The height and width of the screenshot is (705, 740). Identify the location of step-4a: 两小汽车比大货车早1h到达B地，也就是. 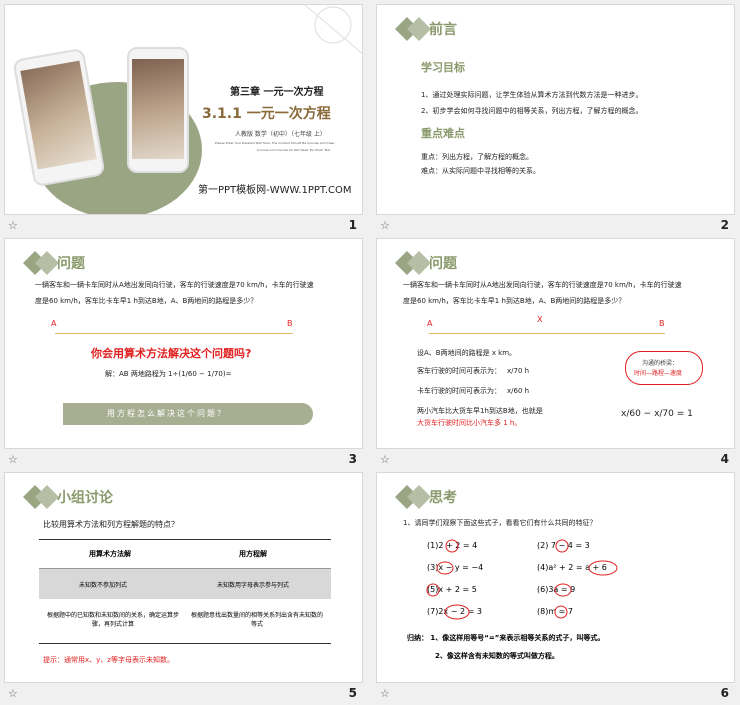
(480, 411).